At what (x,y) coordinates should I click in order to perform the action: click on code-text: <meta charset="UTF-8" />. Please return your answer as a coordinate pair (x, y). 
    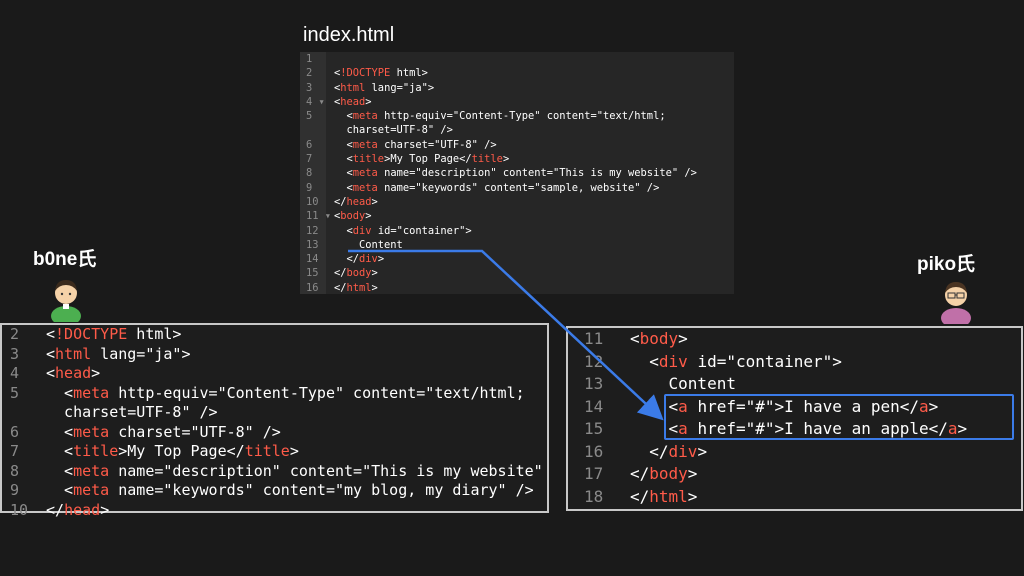
    Looking at the image, I should click on (163, 431).